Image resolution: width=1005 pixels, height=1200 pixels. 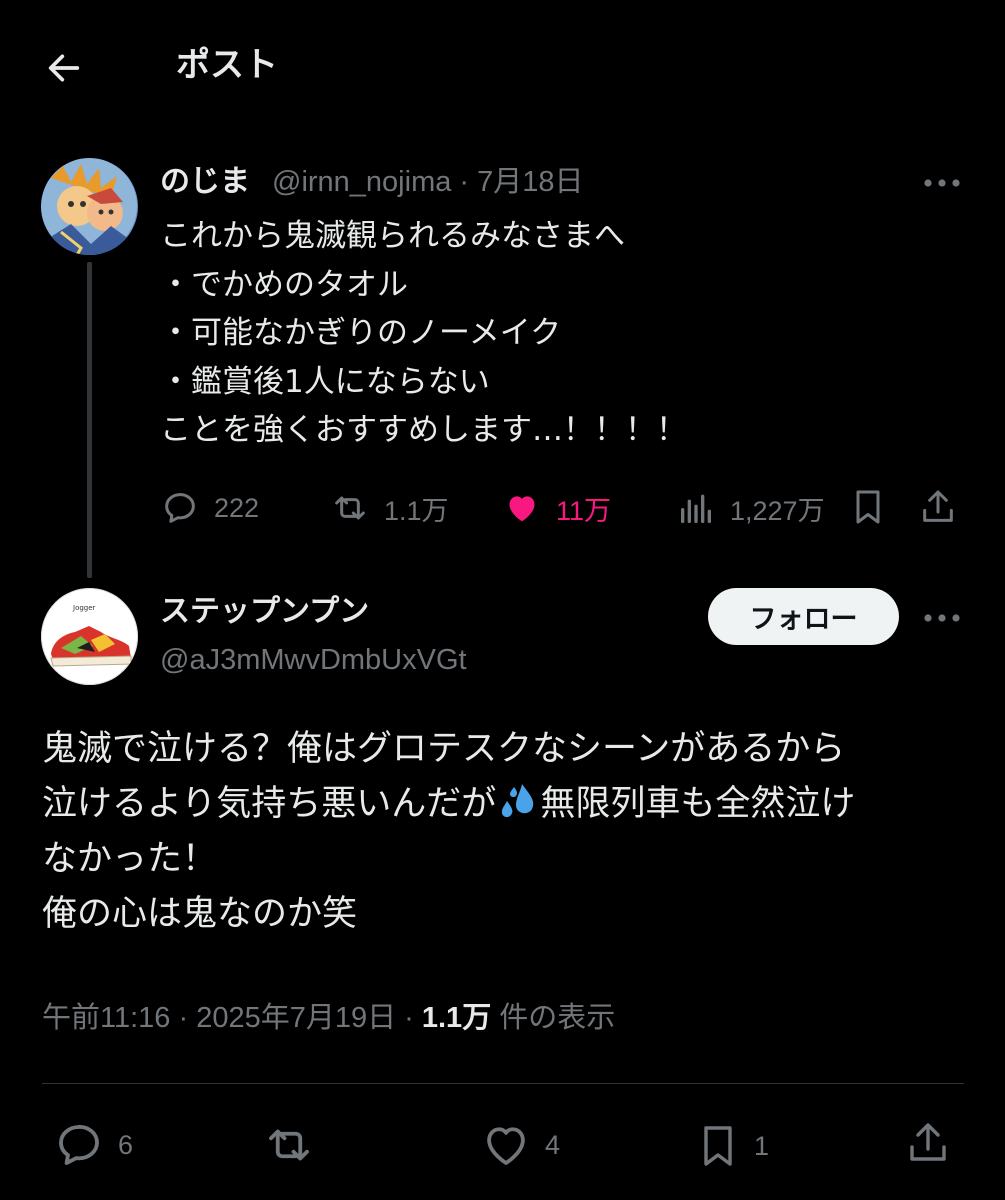 What do you see at coordinates (313, 660) in the screenshot?
I see `author-handle: @aJ3mMwvDmbUxVGt` at bounding box center [313, 660].